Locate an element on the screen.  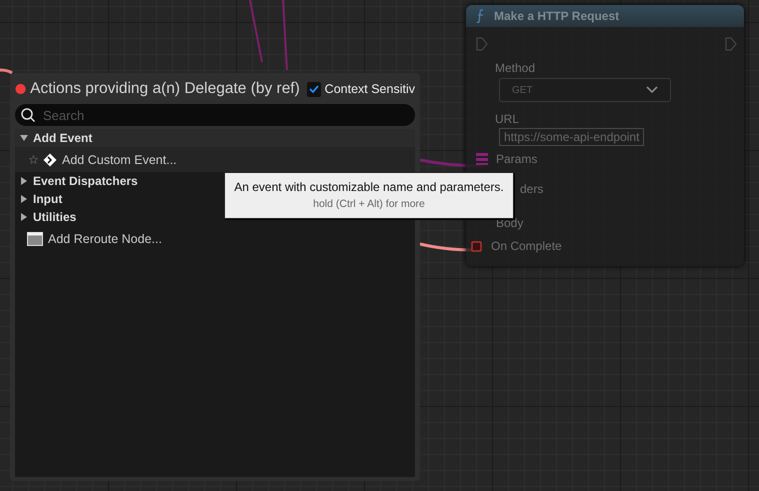
status-dot-icon is located at coordinates (20, 89).